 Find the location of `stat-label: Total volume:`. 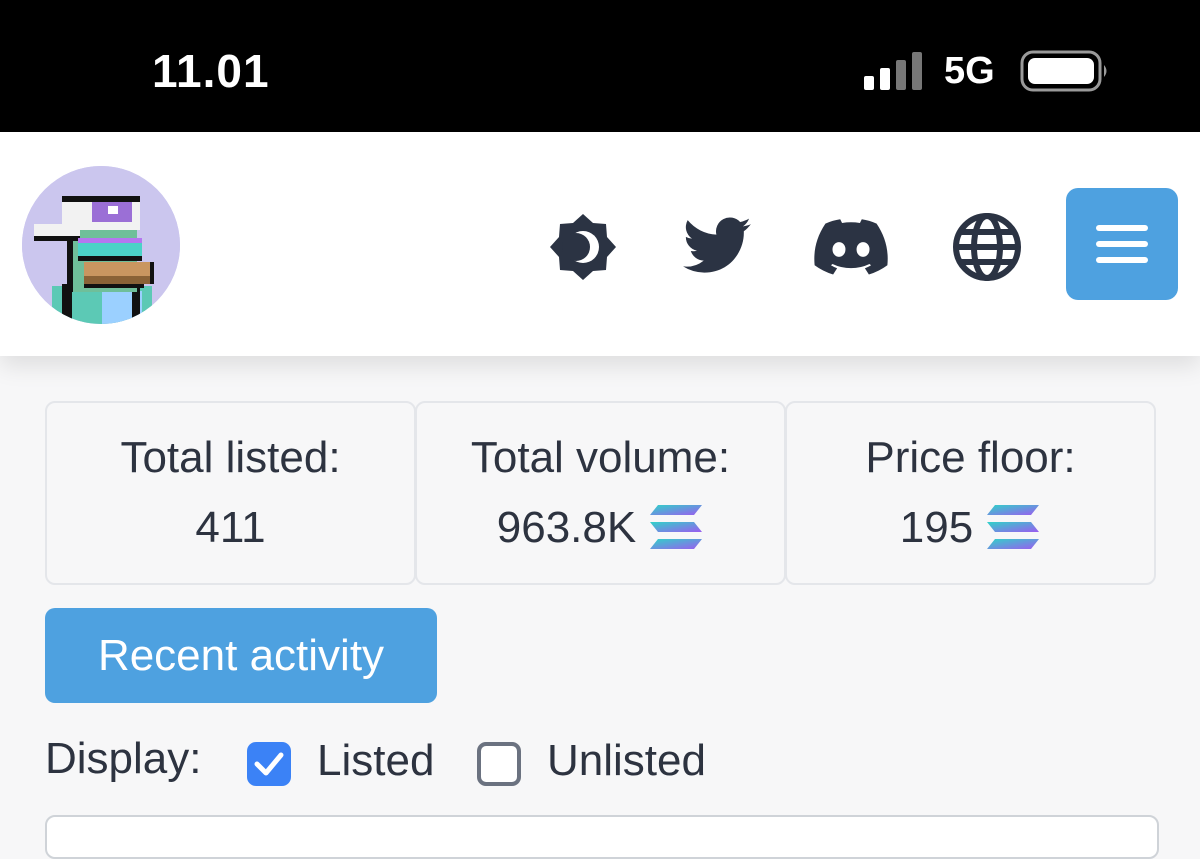

stat-label: Total volume: is located at coordinates (600, 457).